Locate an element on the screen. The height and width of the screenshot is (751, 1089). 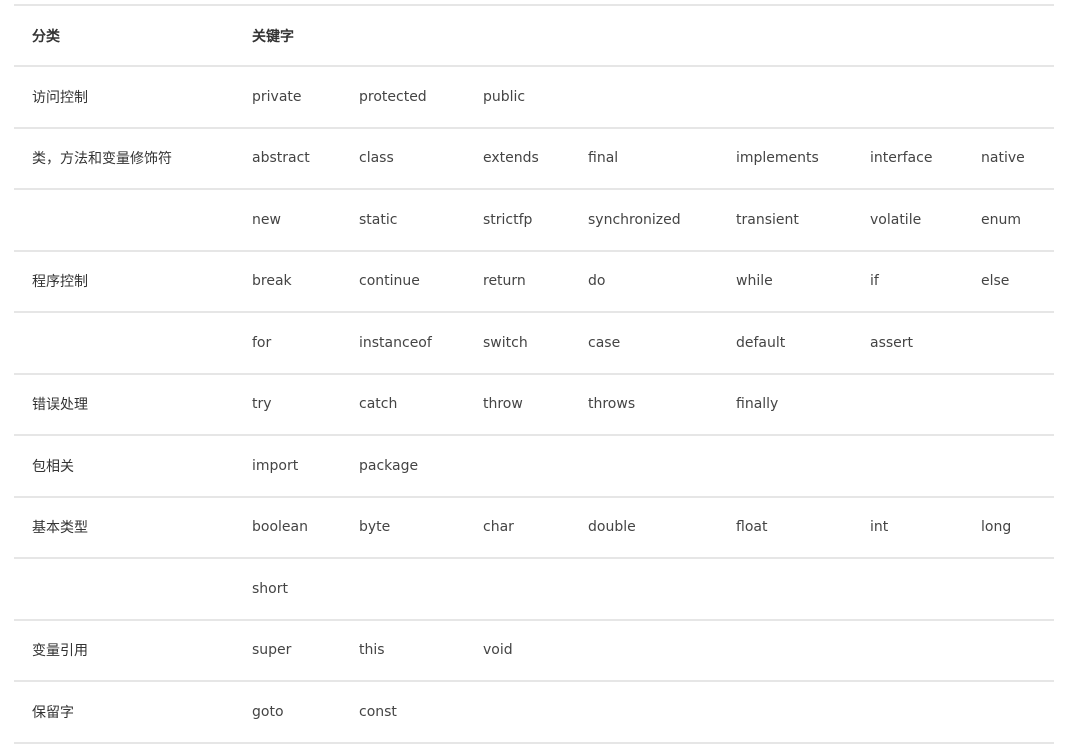
keyword-cell: default is located at coordinates (761, 342).